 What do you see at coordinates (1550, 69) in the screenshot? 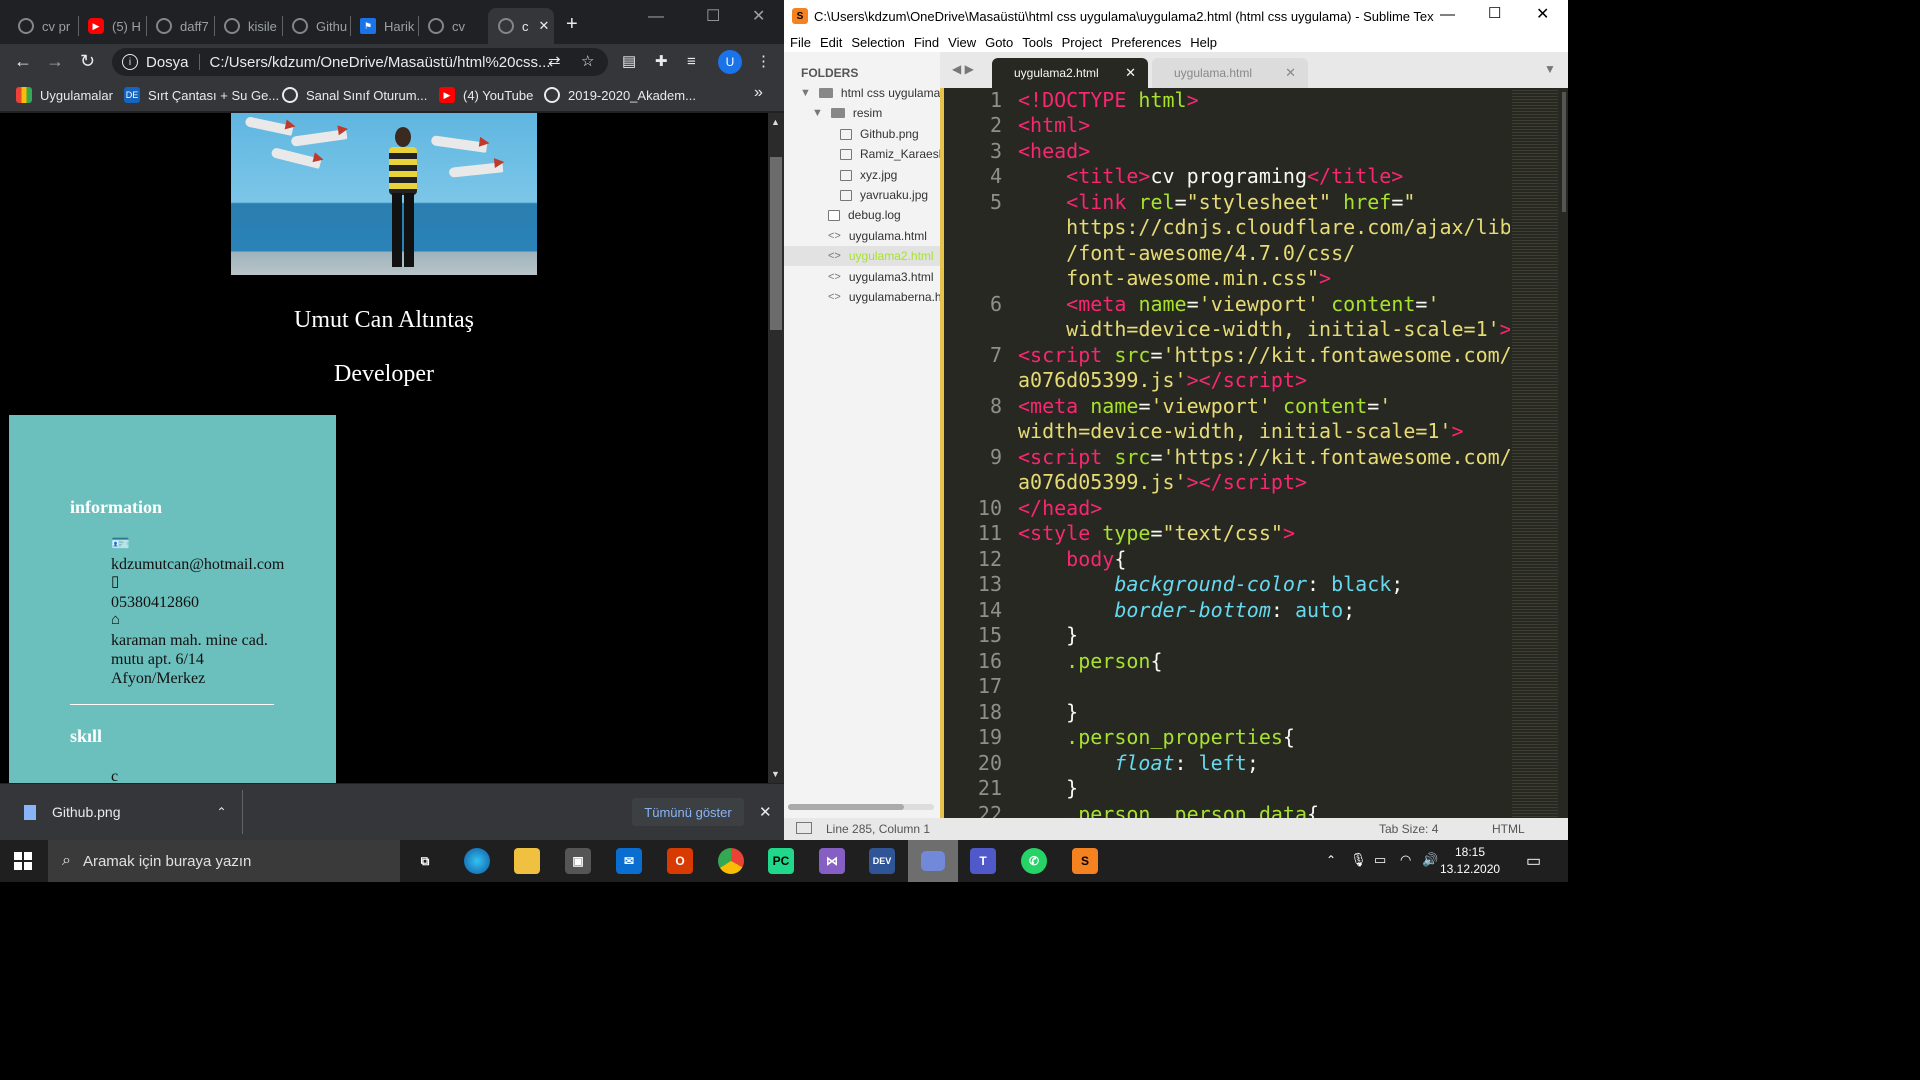
I see `tab-overflow-icon: ▼` at bounding box center [1550, 69].